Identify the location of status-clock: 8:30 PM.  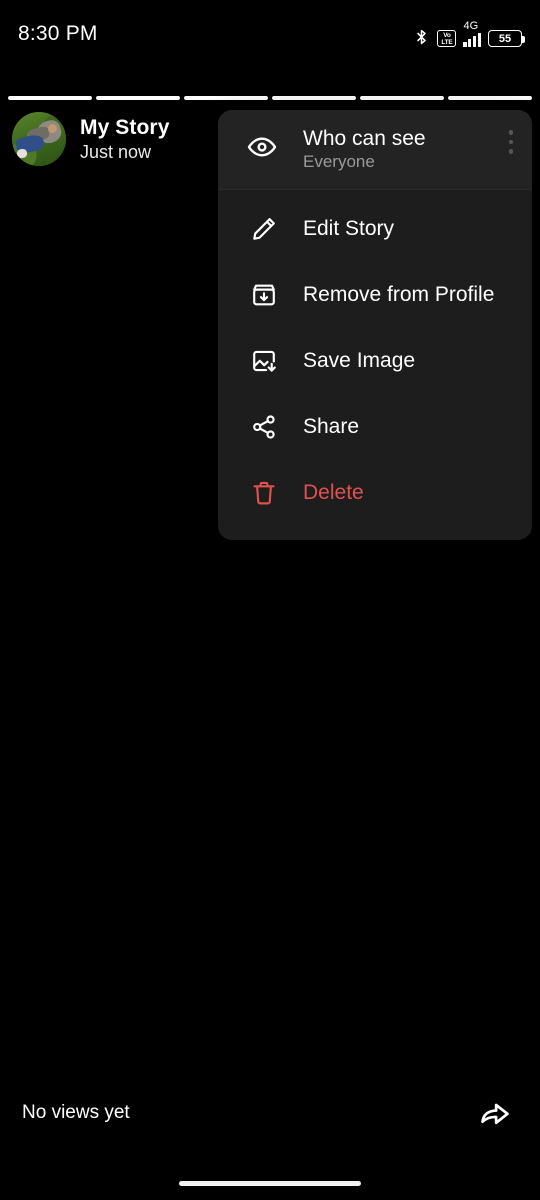
(58, 33).